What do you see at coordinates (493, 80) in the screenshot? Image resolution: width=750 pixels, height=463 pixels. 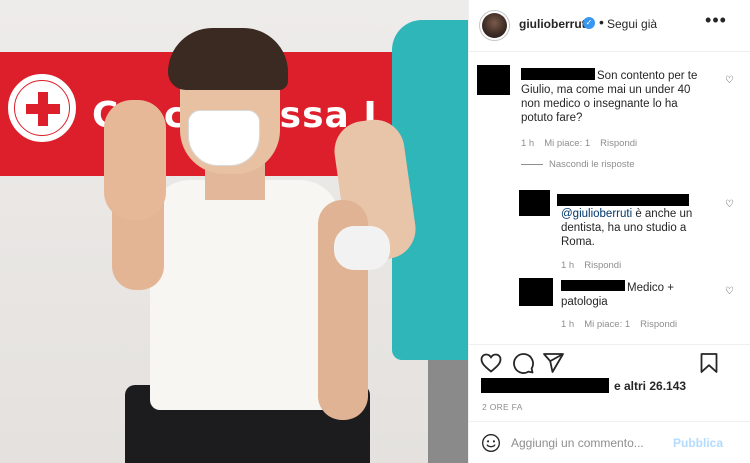 I see `comment-avatar-redacted` at bounding box center [493, 80].